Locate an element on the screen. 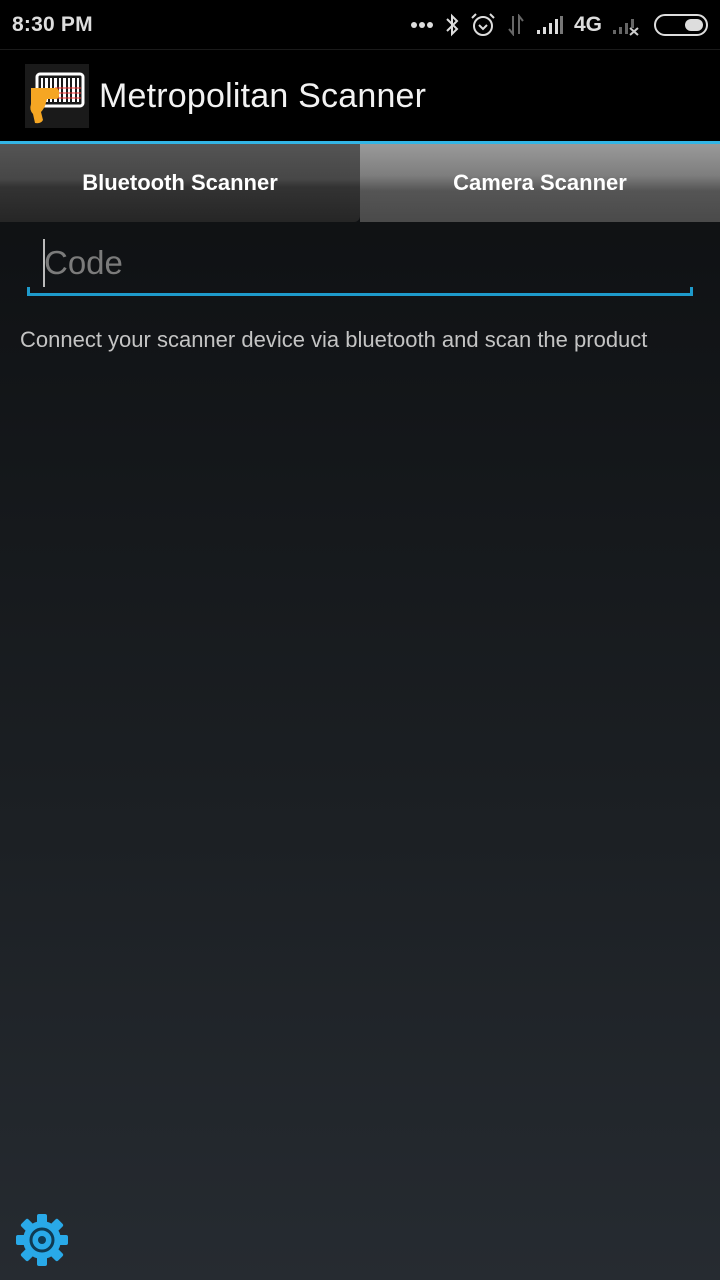 This screenshot has width=720, height=1280. action-bar: Metropolitan Scanner is located at coordinates (360, 96).